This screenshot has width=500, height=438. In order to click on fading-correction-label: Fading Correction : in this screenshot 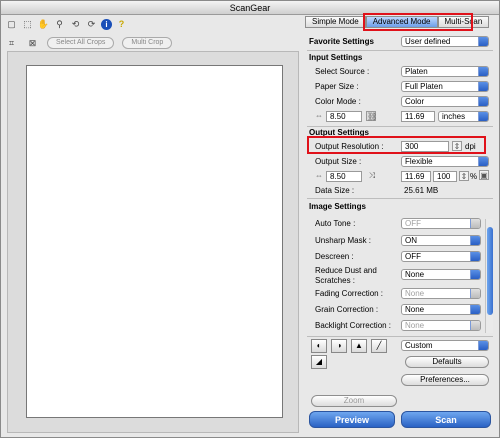, I will do `click(349, 293)`.